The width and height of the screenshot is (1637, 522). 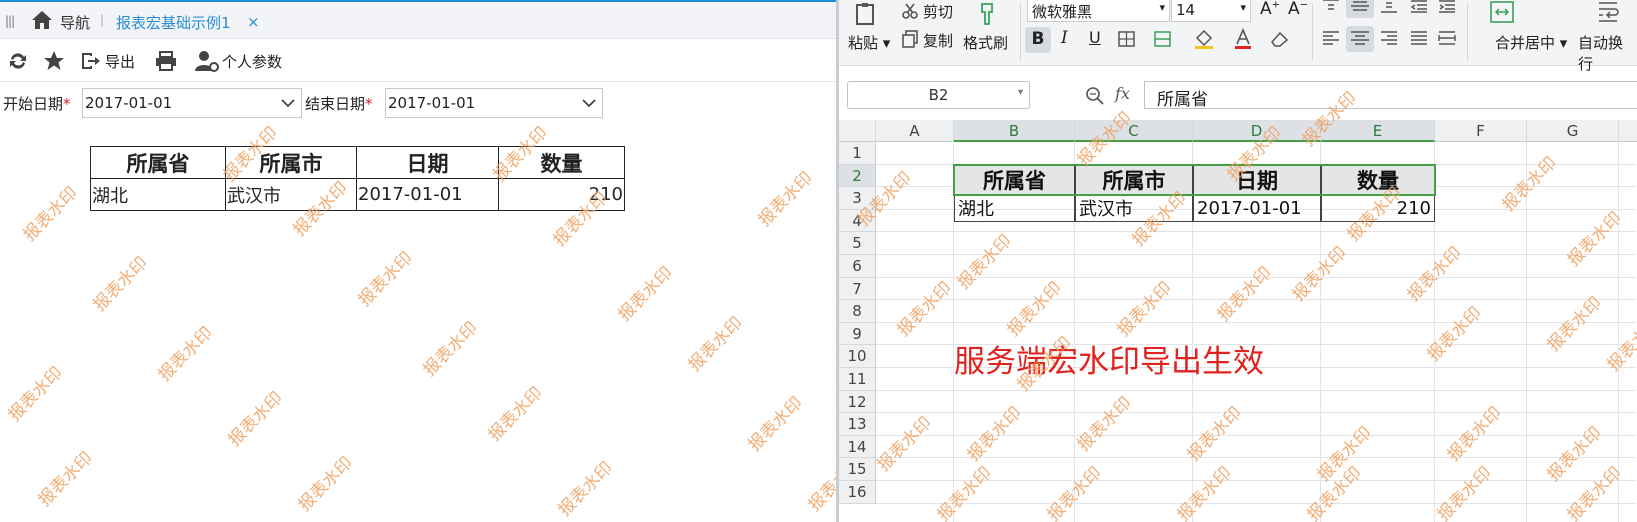 I want to click on eraser-icon, so click(x=1280, y=39).